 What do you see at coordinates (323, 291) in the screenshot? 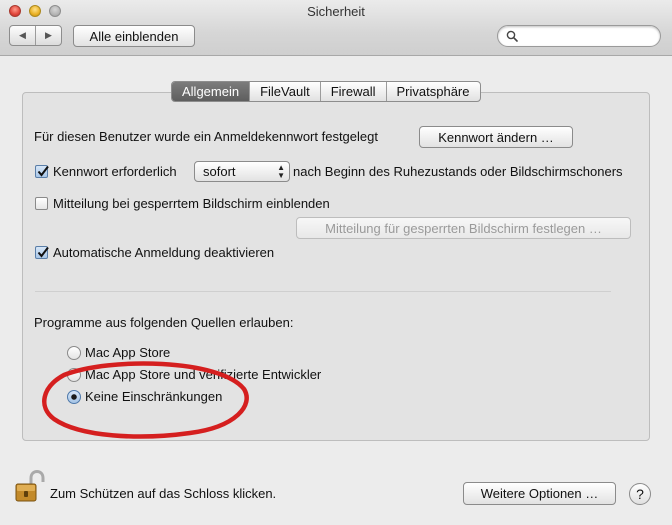
I see `separator` at bounding box center [323, 291].